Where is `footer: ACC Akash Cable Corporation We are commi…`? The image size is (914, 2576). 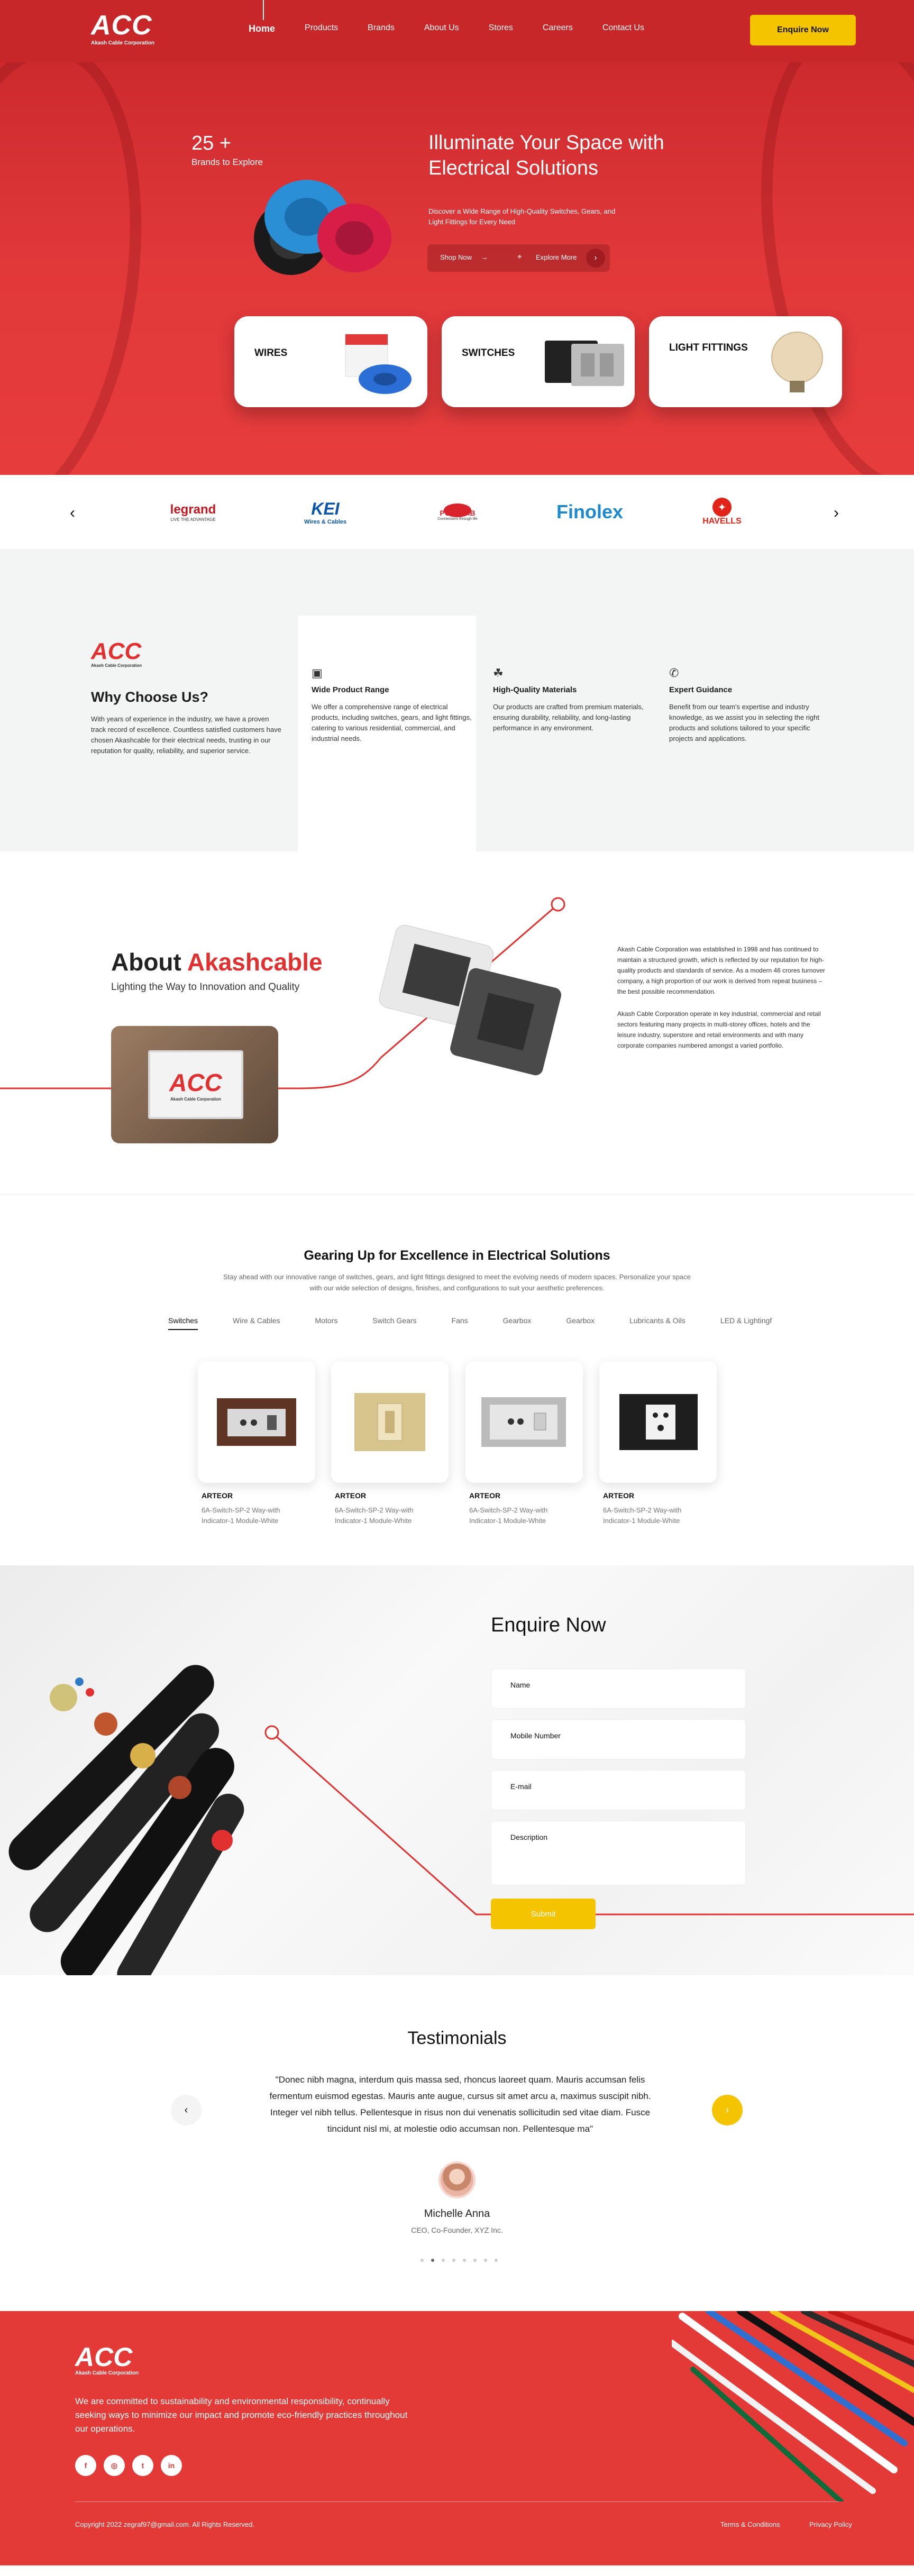 footer: ACC Akash Cable Corporation We are commi… is located at coordinates (457, 2438).